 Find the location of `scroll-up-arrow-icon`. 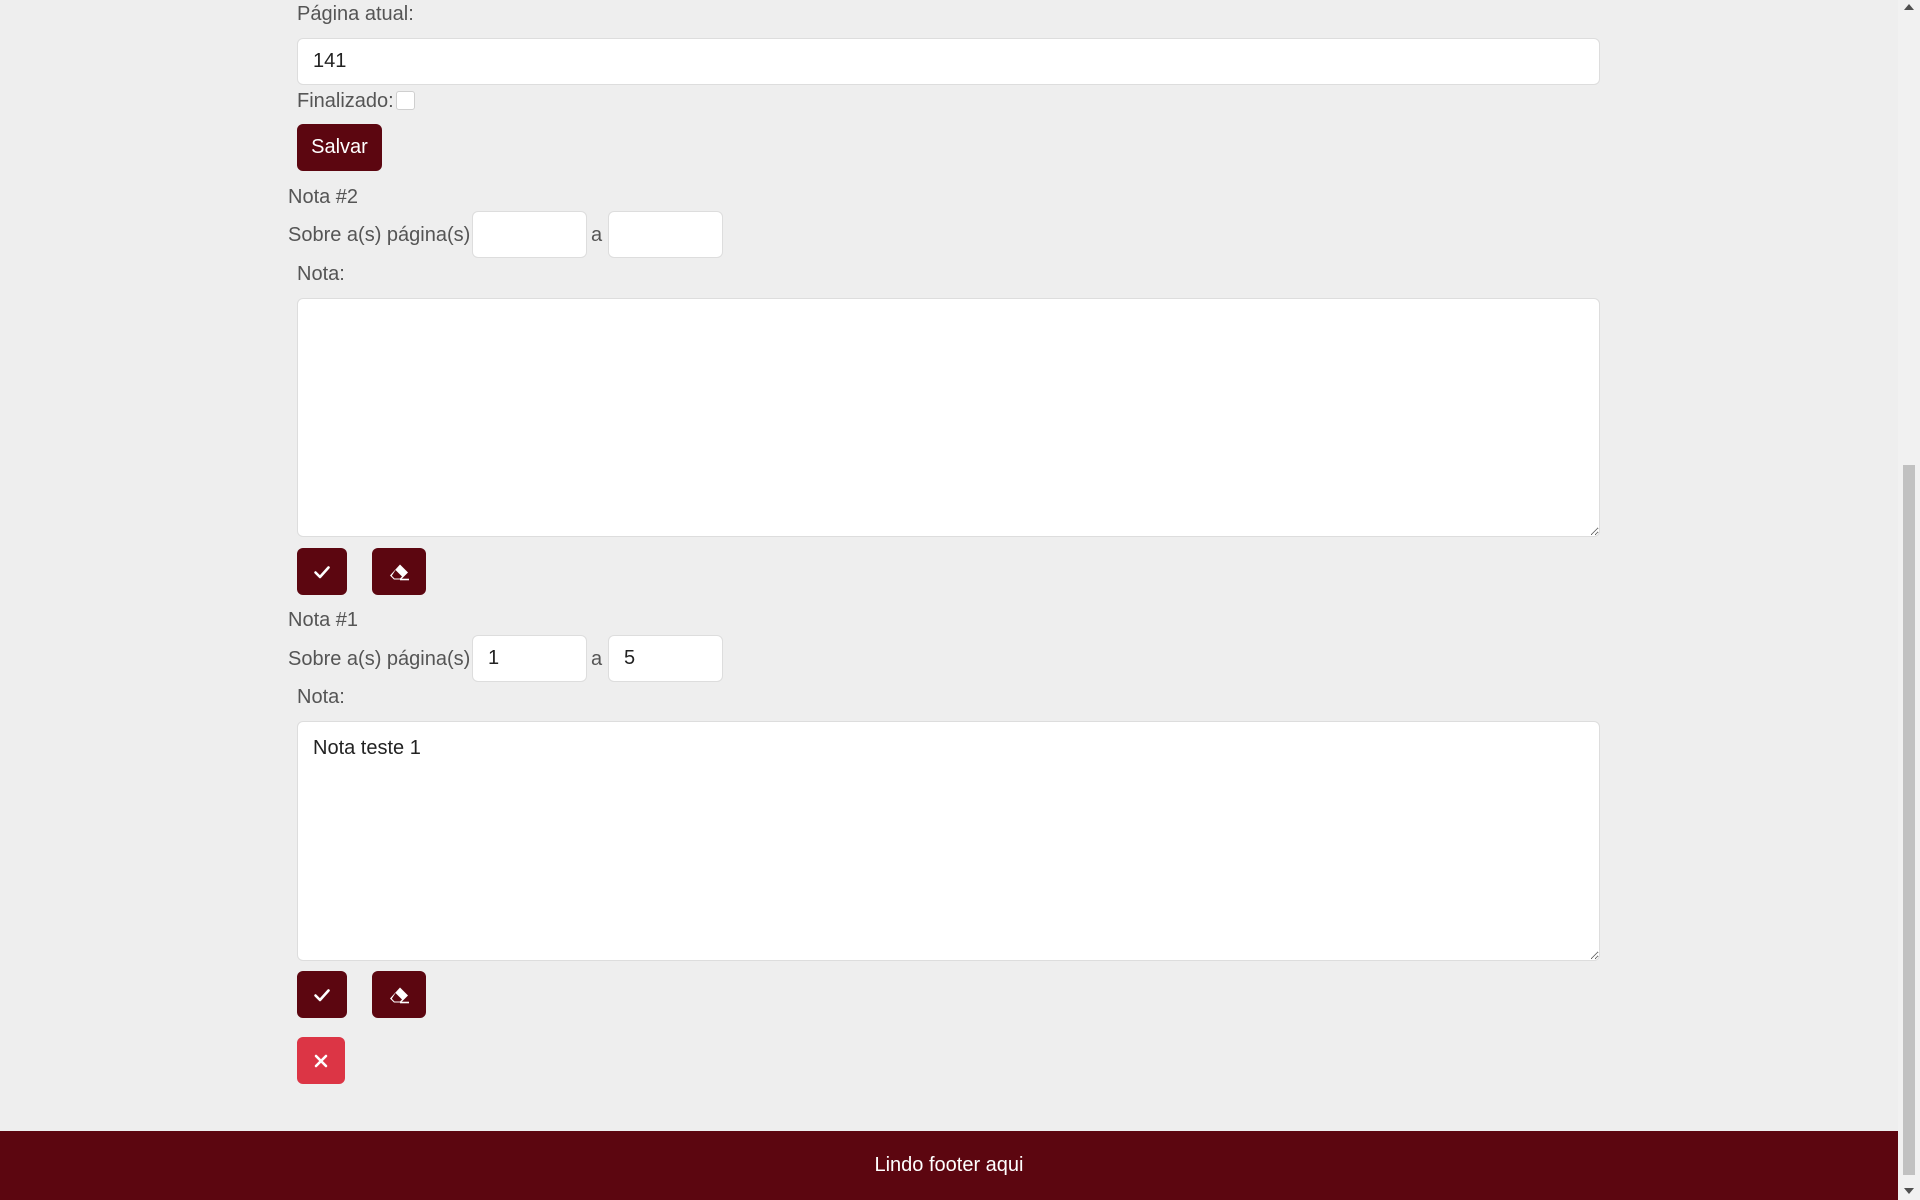

scroll-up-arrow-icon is located at coordinates (1909, 7).